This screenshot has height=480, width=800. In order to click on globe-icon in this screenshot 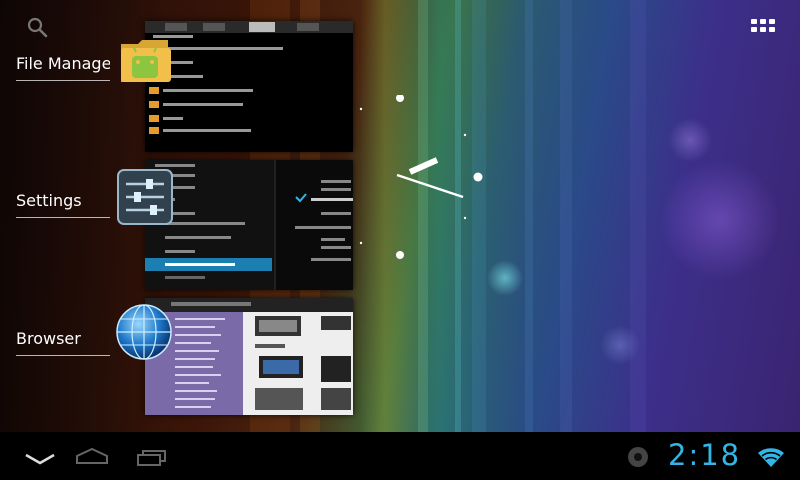, I will do `click(144, 332)`.